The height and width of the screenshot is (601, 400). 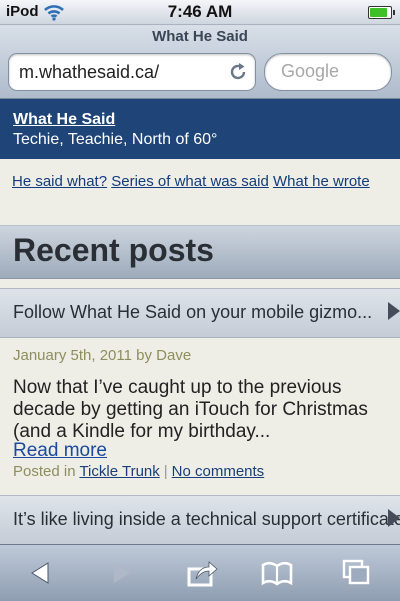 I want to click on battery-icon, so click(x=381, y=12).